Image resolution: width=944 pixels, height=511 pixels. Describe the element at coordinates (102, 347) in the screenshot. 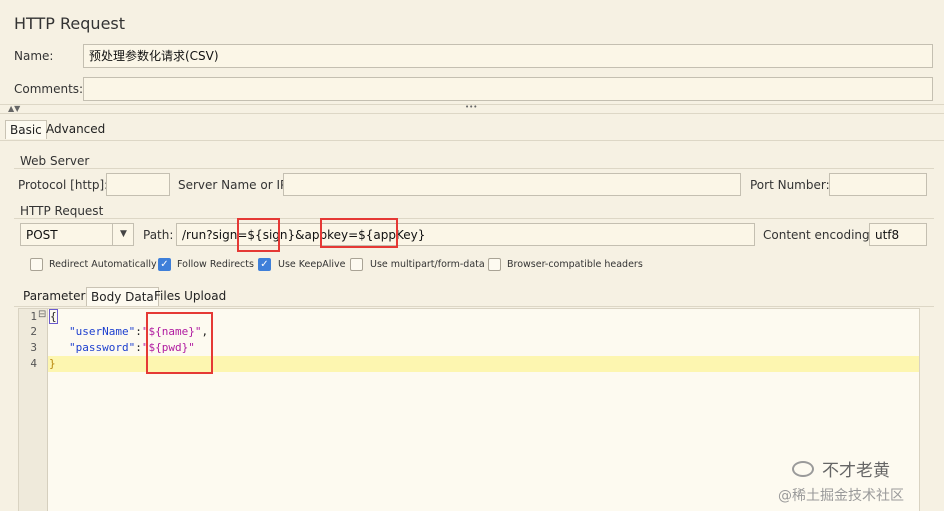

I see `json-key-password: "password"` at that location.